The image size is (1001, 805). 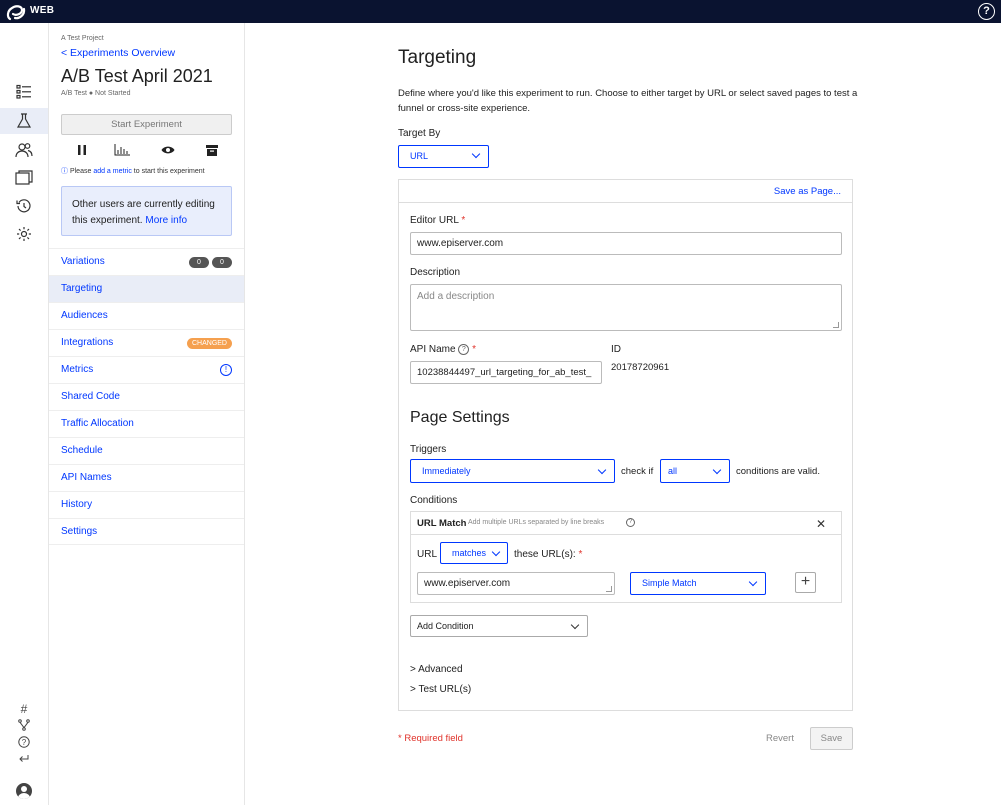 What do you see at coordinates (427, 554) in the screenshot?
I see `url-word: URL` at bounding box center [427, 554].